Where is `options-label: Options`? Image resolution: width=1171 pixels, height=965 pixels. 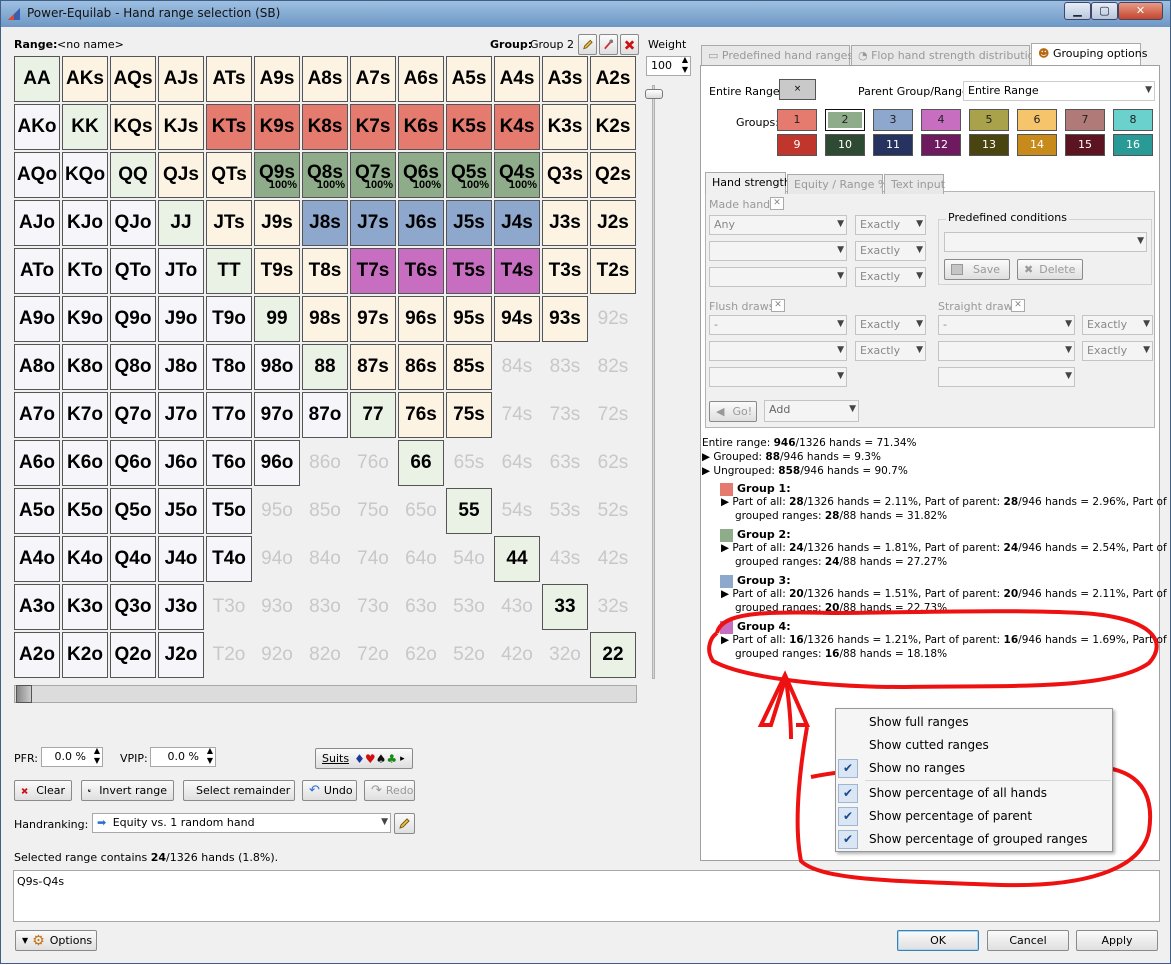
options-label: Options is located at coordinates (71, 940).